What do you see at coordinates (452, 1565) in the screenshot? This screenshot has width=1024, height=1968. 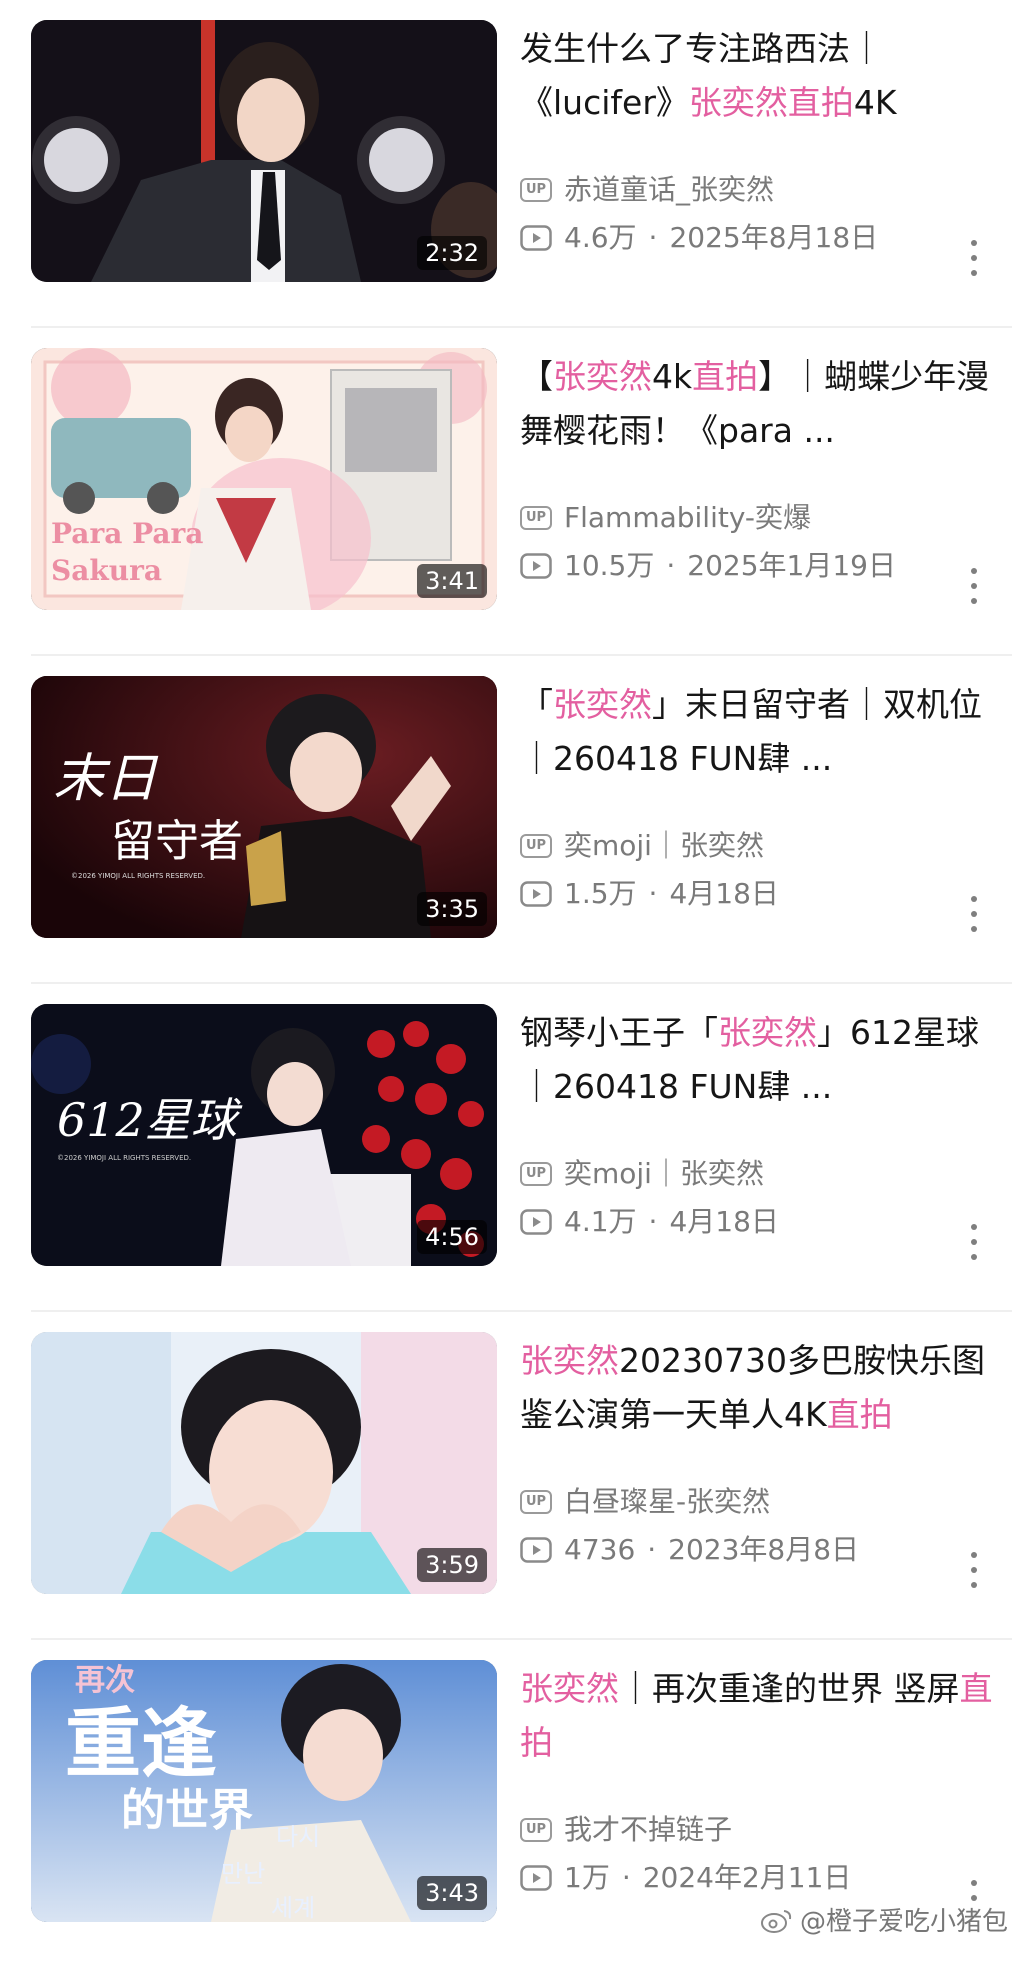 I see `video-duration: 3:59` at bounding box center [452, 1565].